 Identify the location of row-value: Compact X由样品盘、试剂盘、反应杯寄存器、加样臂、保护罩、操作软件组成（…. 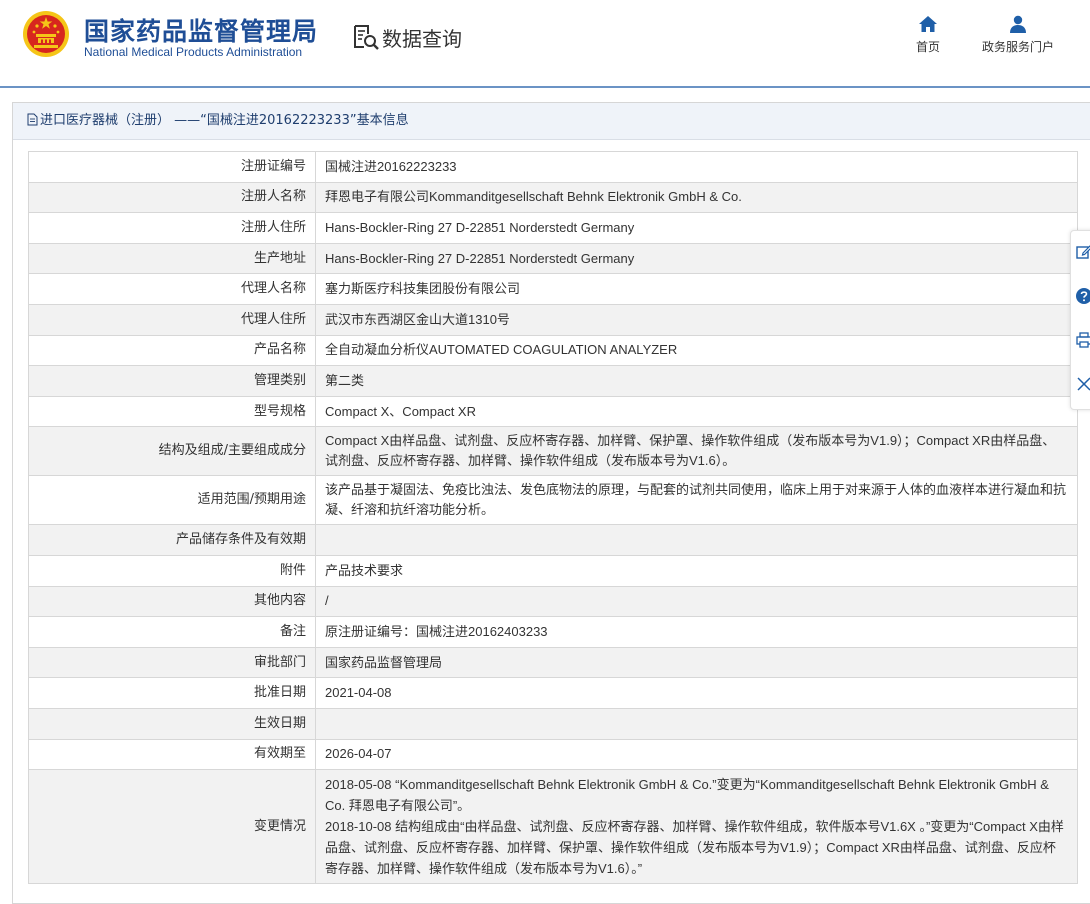
(696, 451).